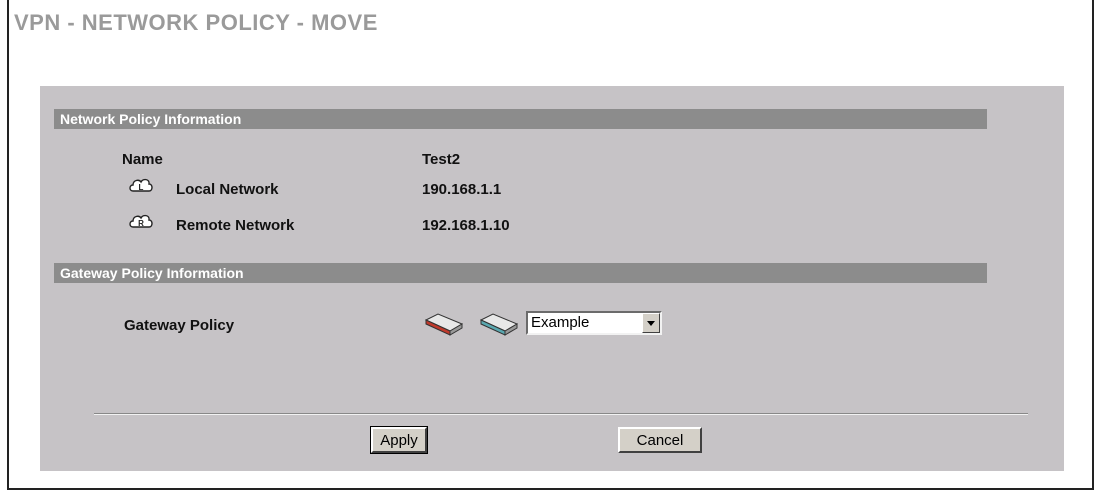  What do you see at coordinates (142, 159) in the screenshot?
I see `name-label: Name` at bounding box center [142, 159].